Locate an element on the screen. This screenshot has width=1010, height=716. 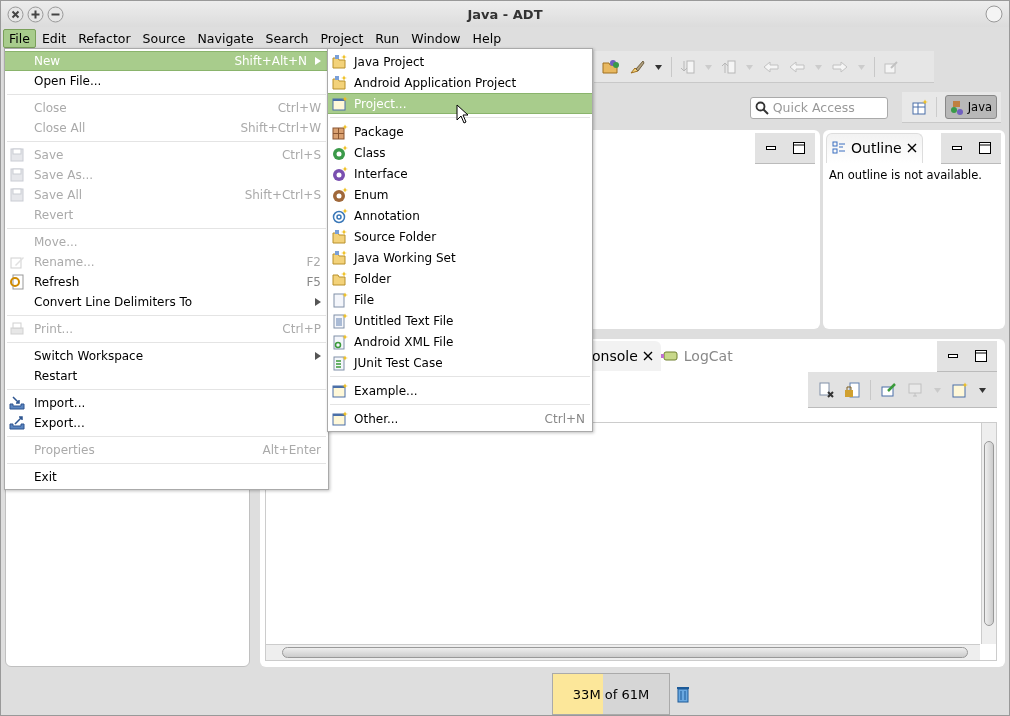
menu-item: Window is located at coordinates (436, 38).